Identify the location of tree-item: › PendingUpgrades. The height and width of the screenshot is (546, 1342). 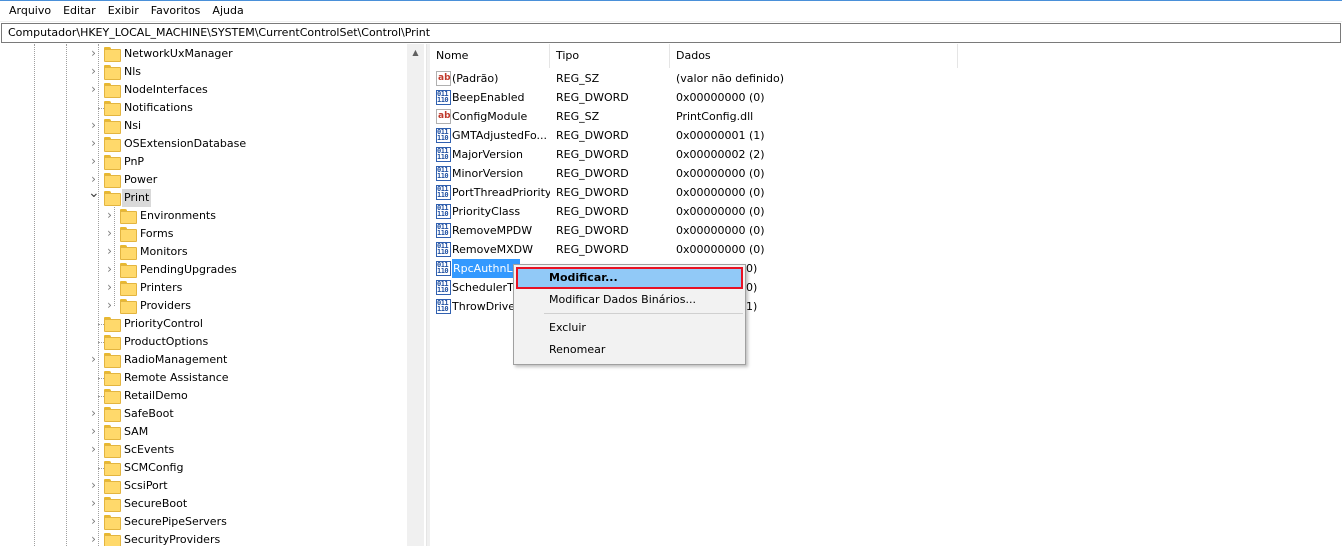
(205, 270).